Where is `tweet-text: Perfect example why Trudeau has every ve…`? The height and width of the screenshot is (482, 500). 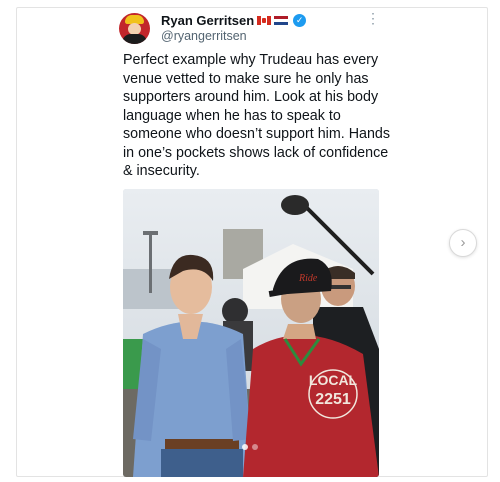 tweet-text: Perfect example why Trudeau has every ve… is located at coordinates (257, 115).